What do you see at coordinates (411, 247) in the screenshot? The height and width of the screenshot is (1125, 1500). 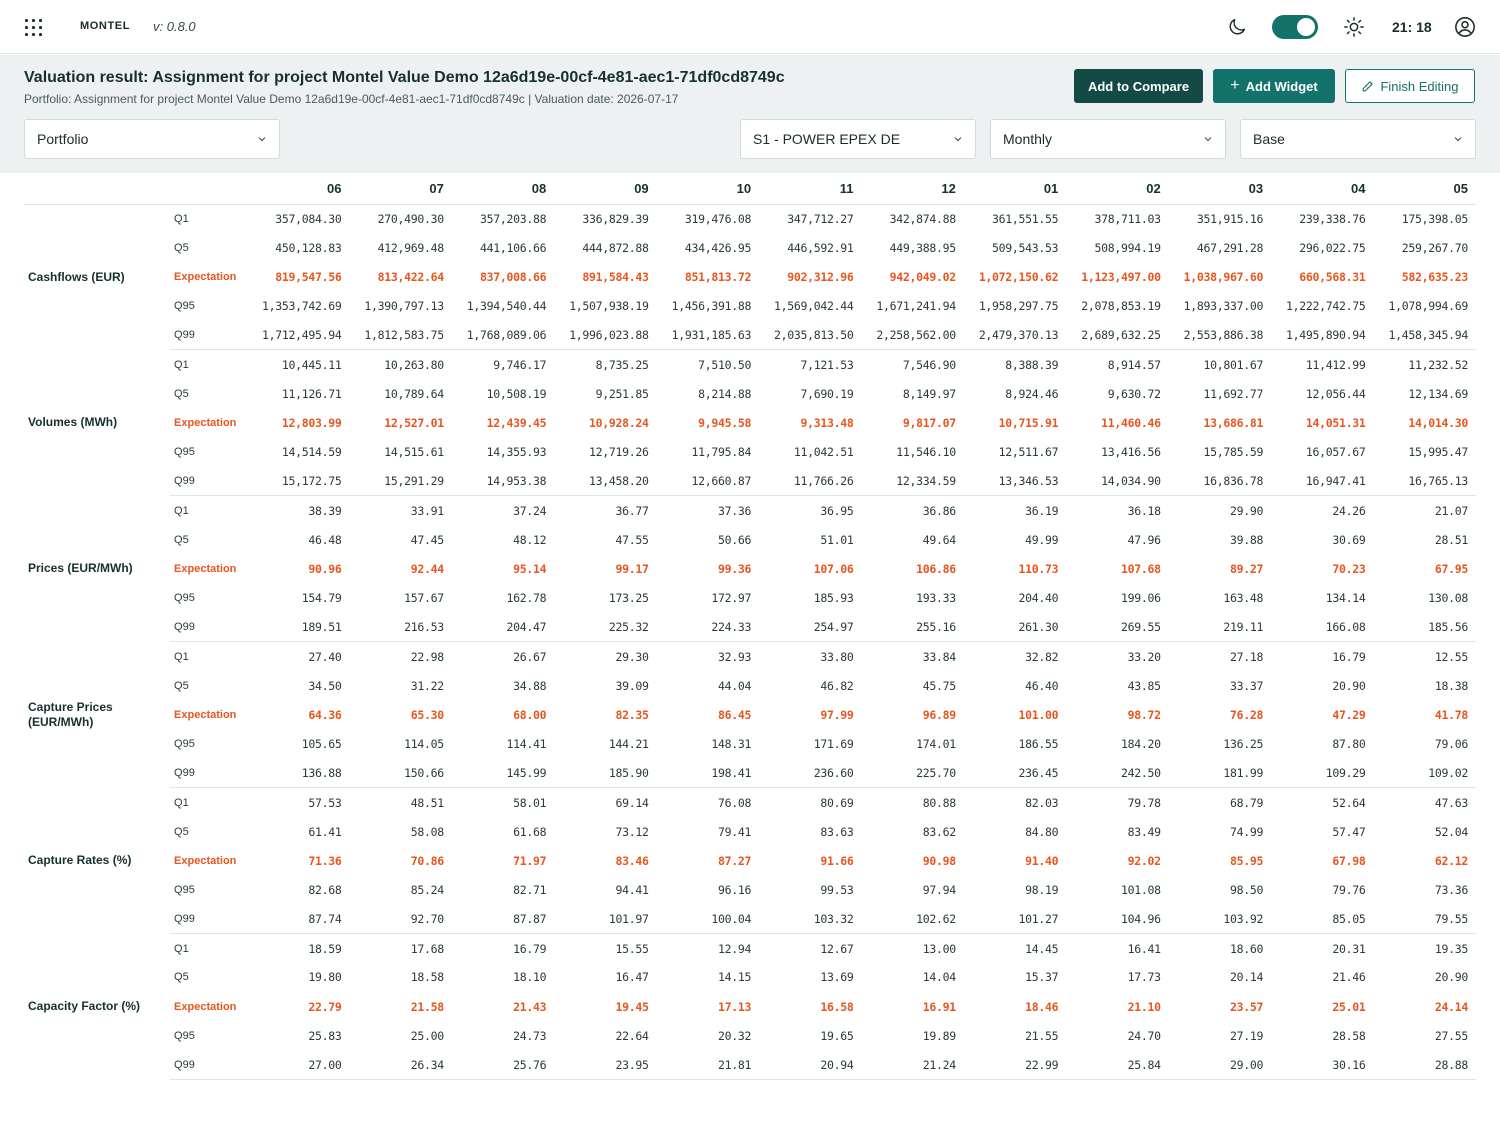 I see `table-cell: 412,969.48` at bounding box center [411, 247].